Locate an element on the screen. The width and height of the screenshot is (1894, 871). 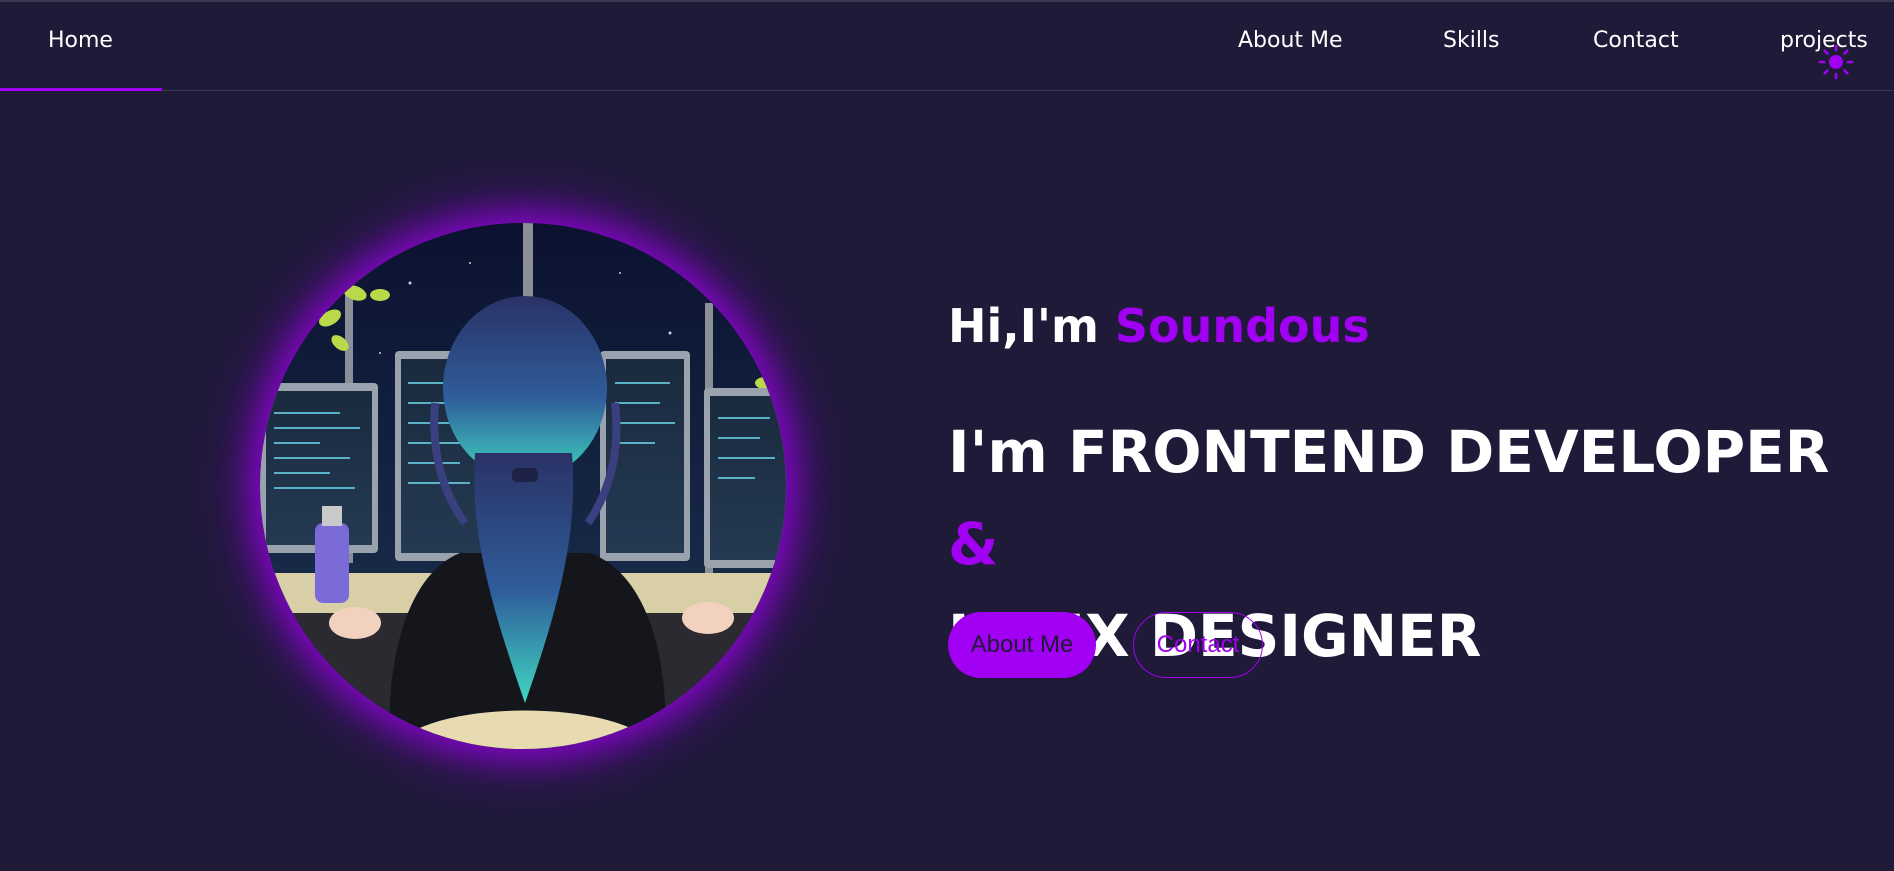
navbar: Home About Me Skills Contact projects is located at coordinates (947, 46).